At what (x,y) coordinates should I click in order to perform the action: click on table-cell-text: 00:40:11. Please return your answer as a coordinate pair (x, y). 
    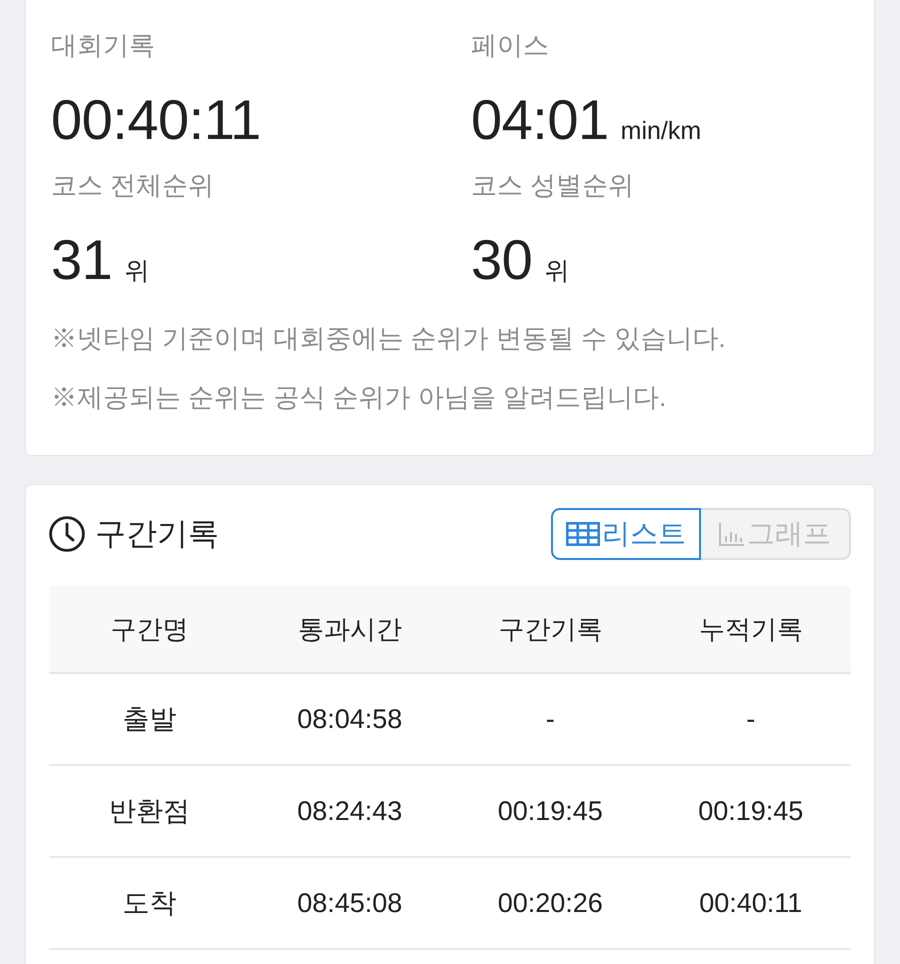
    Looking at the image, I should click on (750, 903).